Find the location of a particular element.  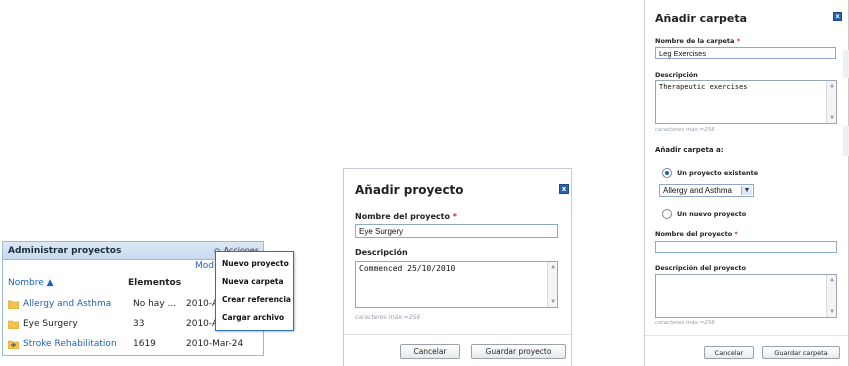

add-folder-to-label: Añadir carpeta a: is located at coordinates (689, 150).